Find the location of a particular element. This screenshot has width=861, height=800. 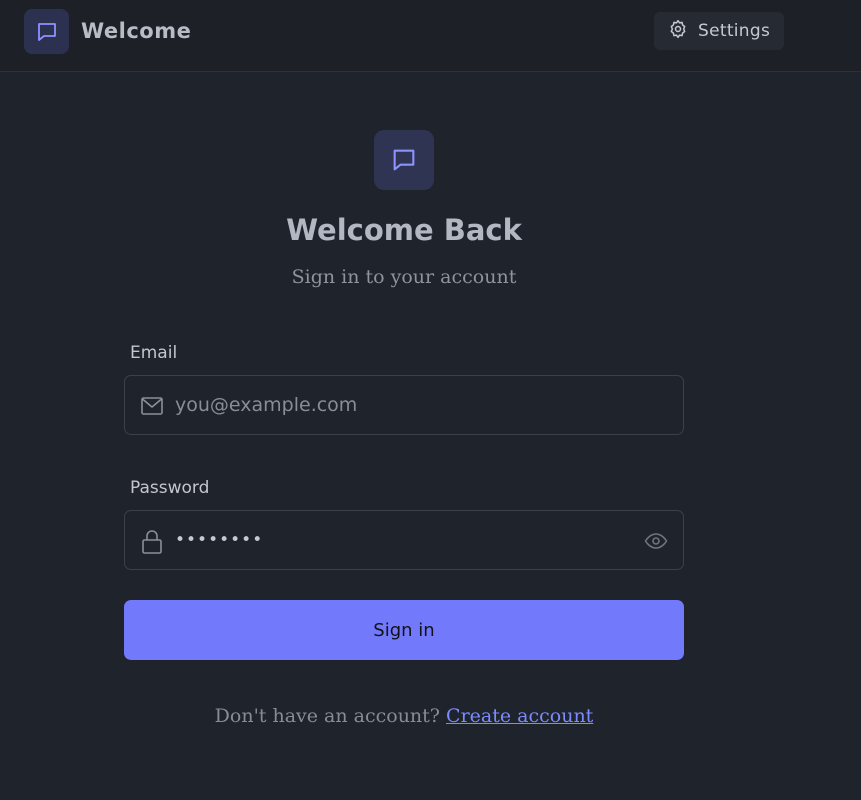

email-input is located at coordinates (410, 405).